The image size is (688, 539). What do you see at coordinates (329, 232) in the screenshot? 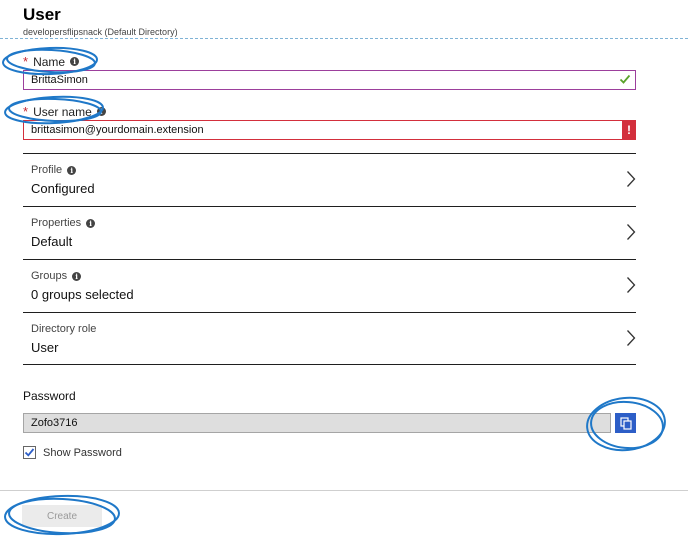
I see `properties-row: Properties i Default` at bounding box center [329, 232].